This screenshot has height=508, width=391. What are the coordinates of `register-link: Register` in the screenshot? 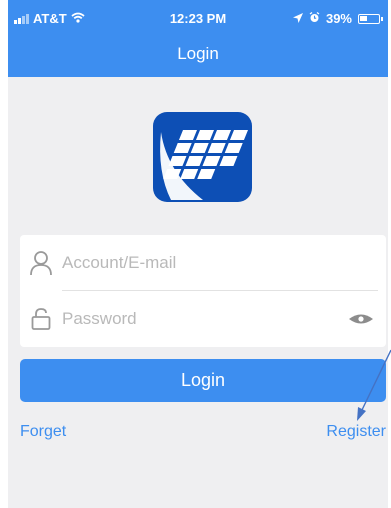 It's located at (356, 432).